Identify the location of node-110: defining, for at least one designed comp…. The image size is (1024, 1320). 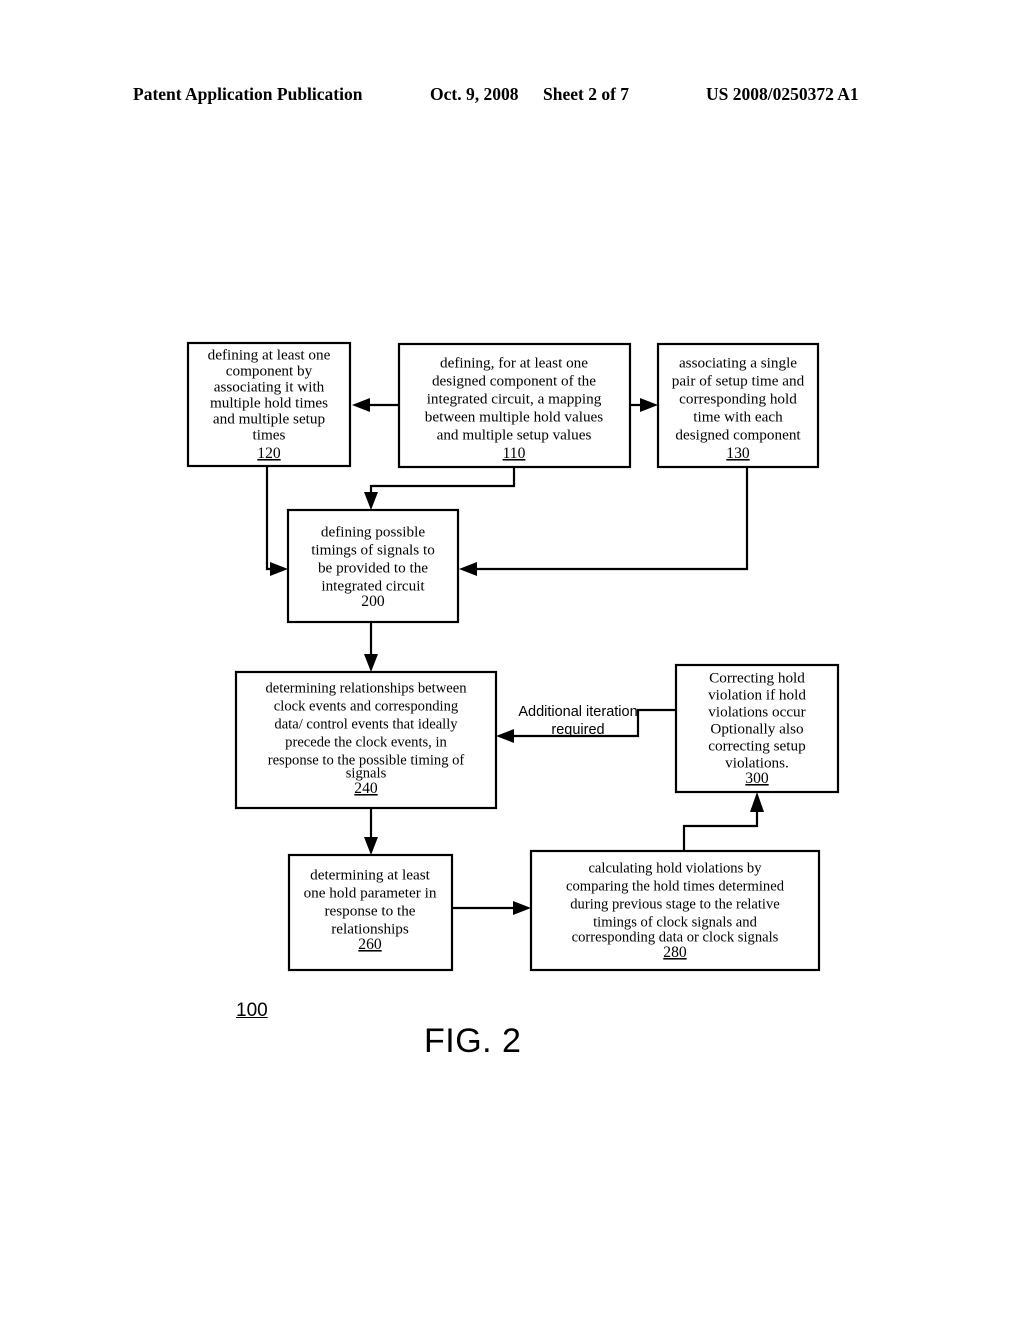
(514, 405).